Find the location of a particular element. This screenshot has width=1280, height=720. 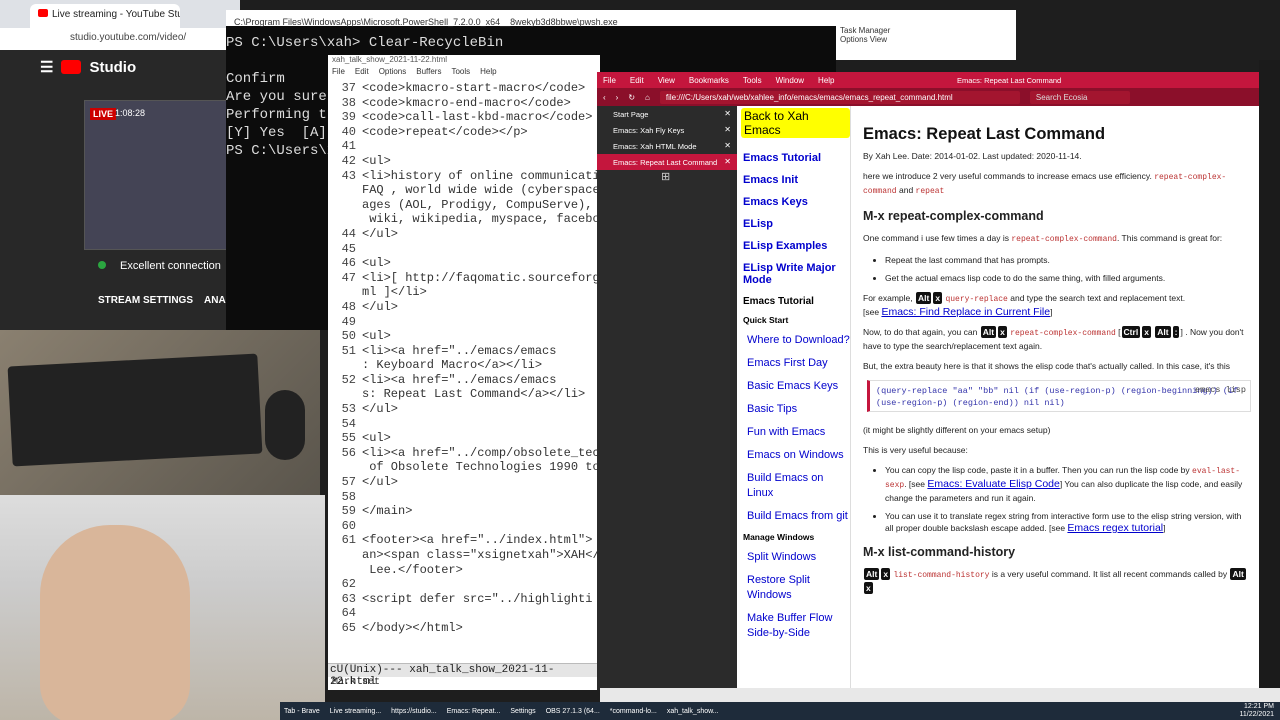

emacs-menu-buffers: Buffers is located at coordinates (428, 73).